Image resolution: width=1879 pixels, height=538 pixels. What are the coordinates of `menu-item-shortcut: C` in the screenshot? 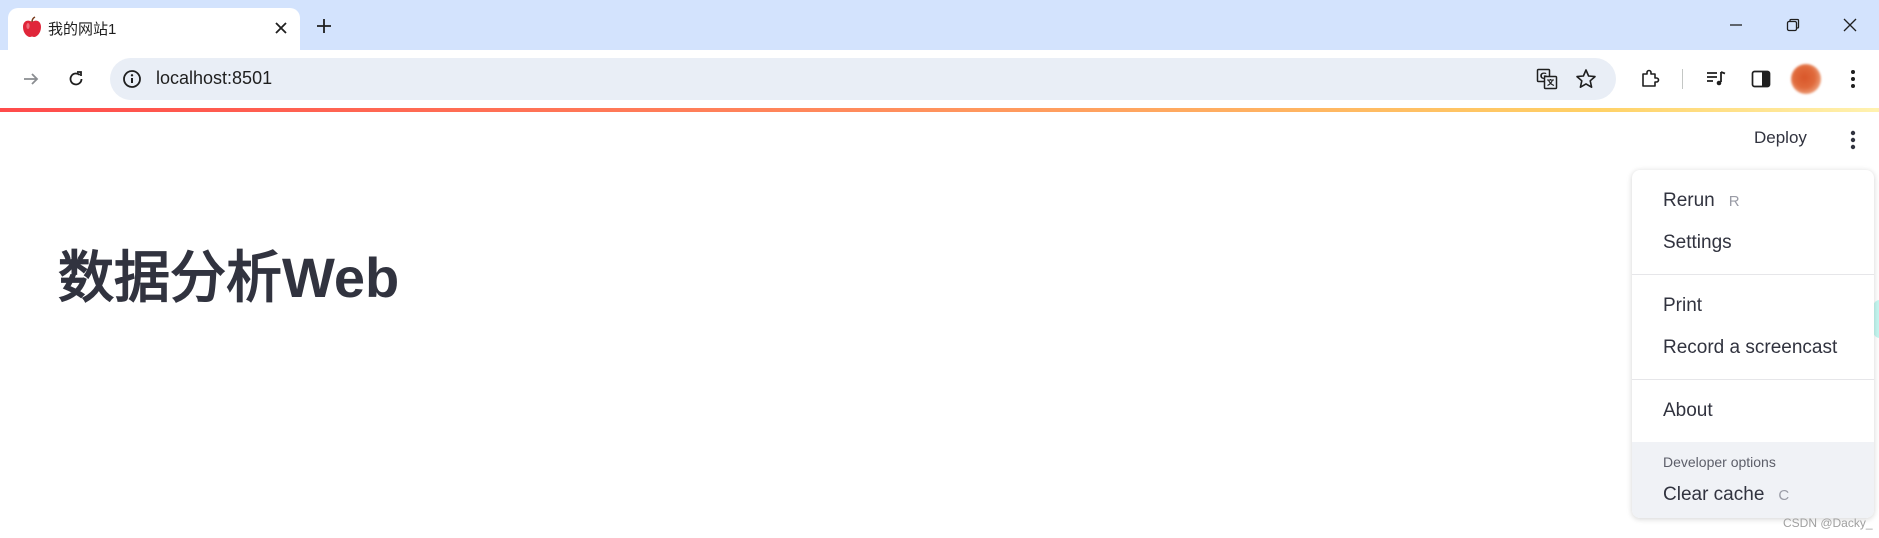 It's located at (1784, 495).